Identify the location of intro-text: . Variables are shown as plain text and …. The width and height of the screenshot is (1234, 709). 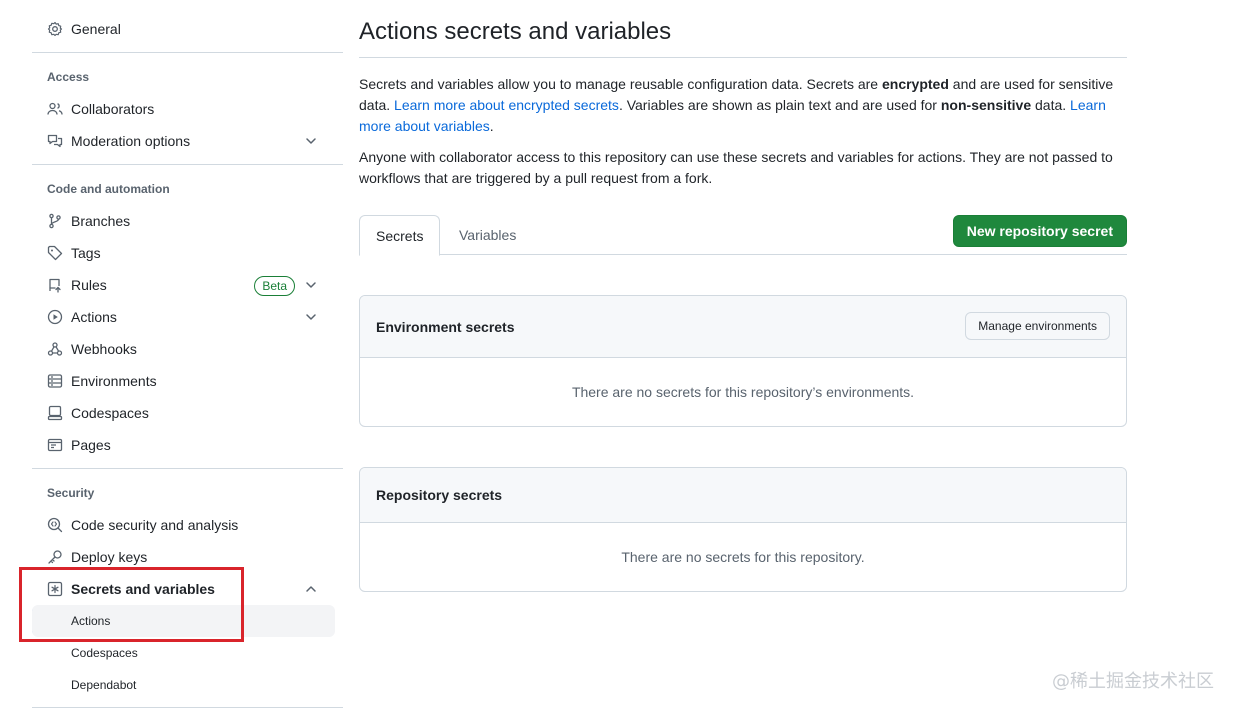
(779, 105).